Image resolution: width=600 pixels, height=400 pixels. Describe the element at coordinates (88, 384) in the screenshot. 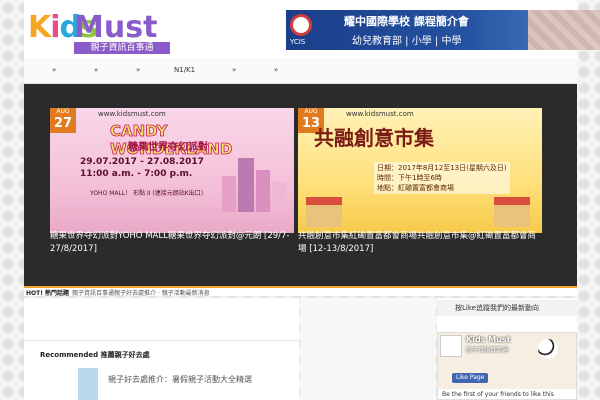

I see `recommended-thumbnail` at that location.